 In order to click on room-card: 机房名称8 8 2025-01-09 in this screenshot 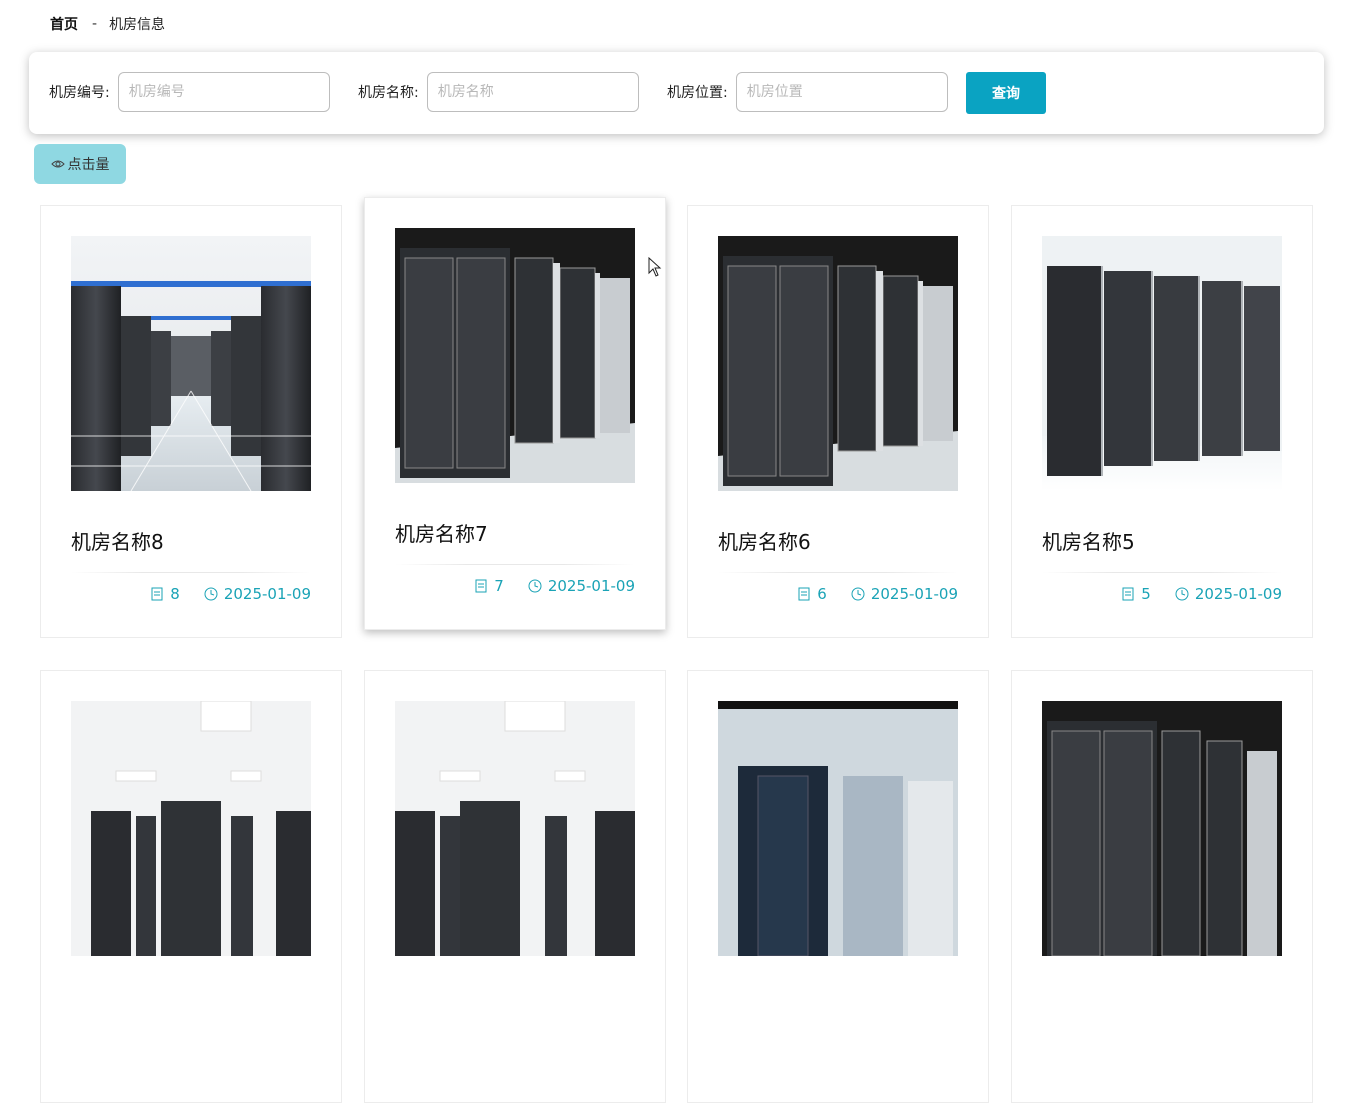, I will do `click(191, 421)`.